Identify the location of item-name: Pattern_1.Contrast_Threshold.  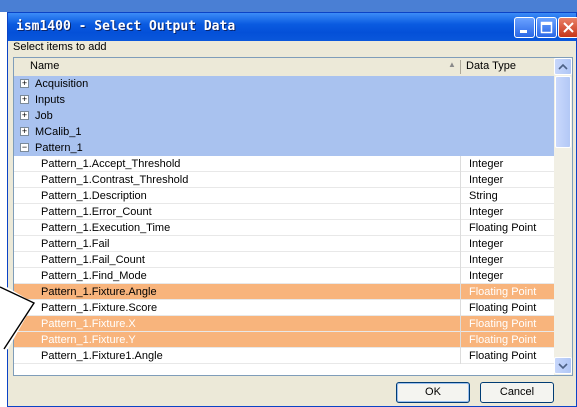
(115, 180).